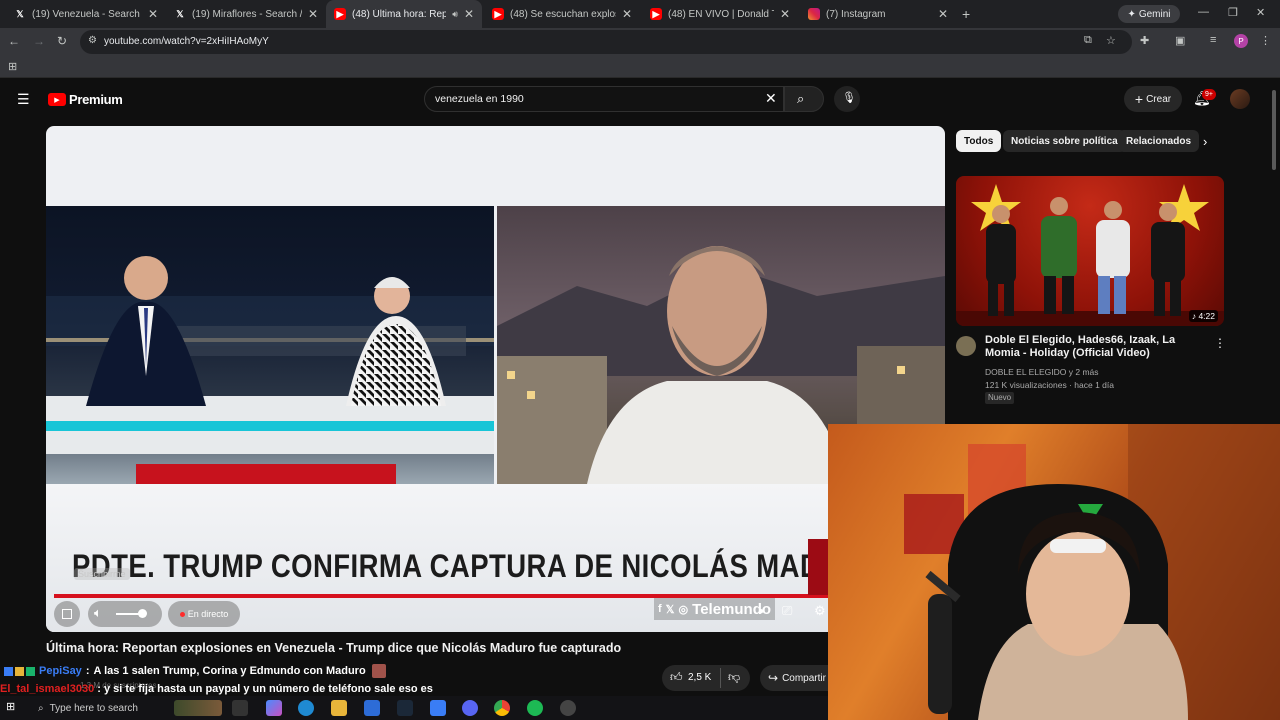 The image size is (1280, 720). Describe the element at coordinates (23, 99) in the screenshot. I see `hamburger-menu-icon: ☰` at that location.